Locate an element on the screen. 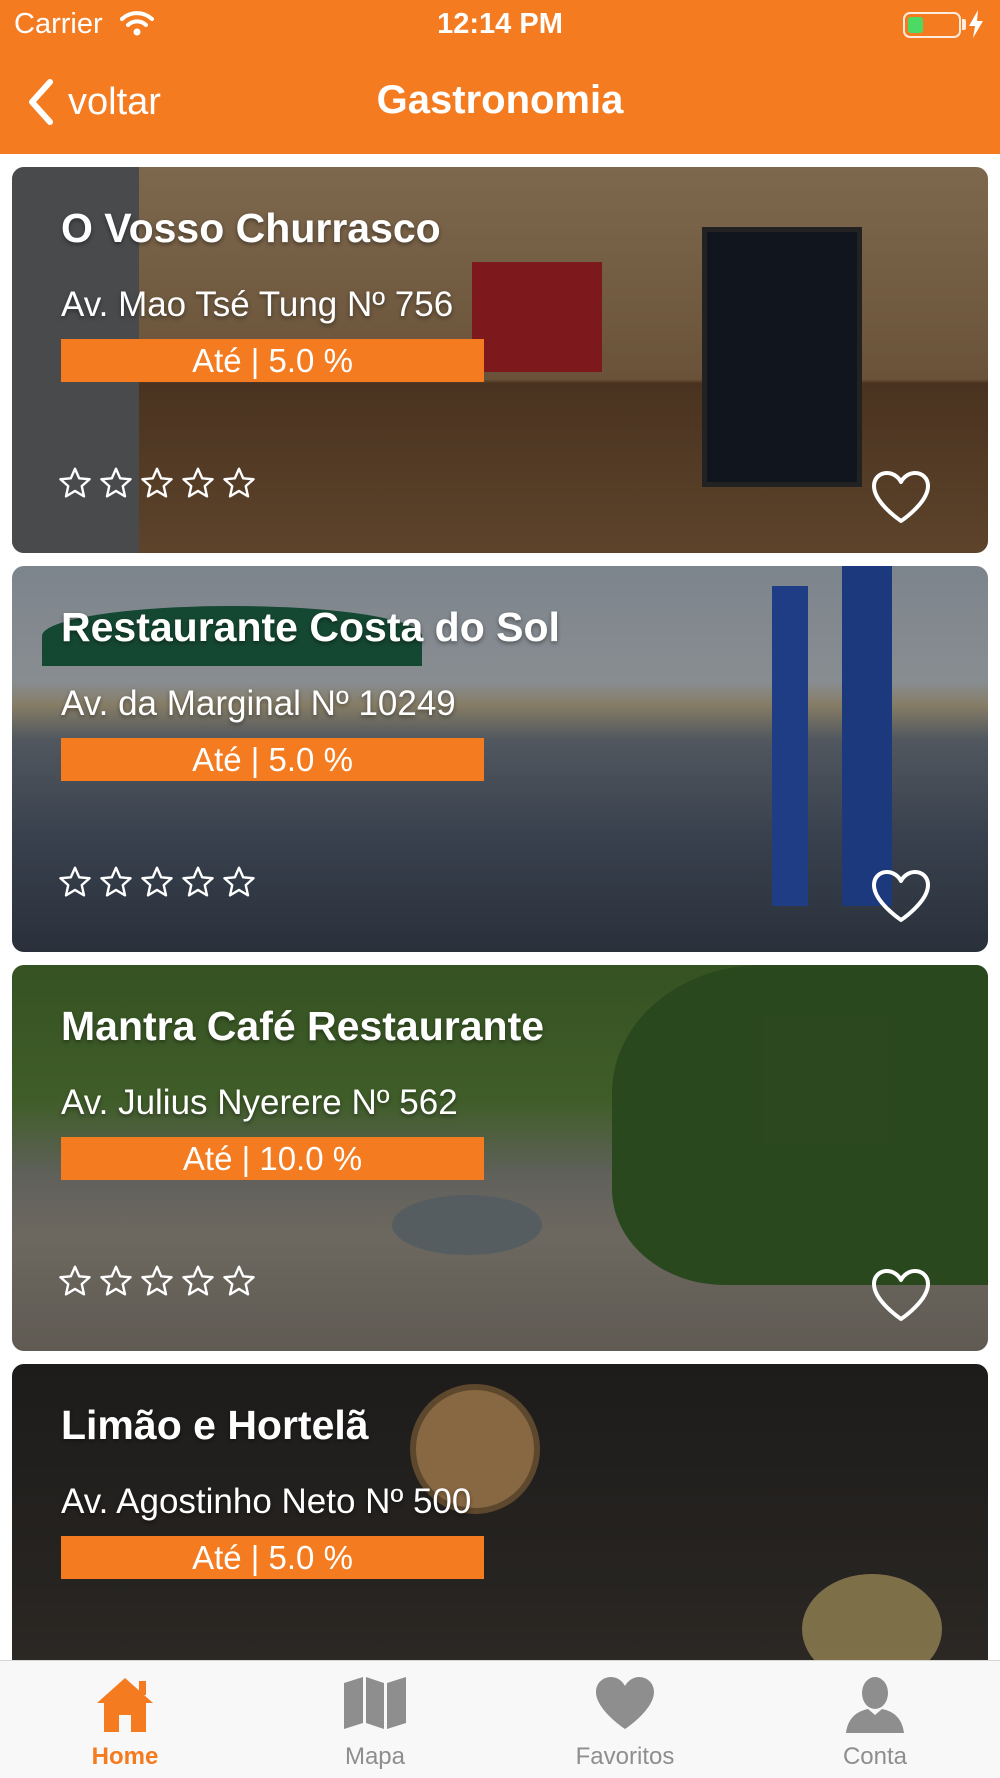 Image resolution: width=1000 pixels, height=1778 pixels. status-bar: Carrier 12:14 PM is located at coordinates (500, 25).